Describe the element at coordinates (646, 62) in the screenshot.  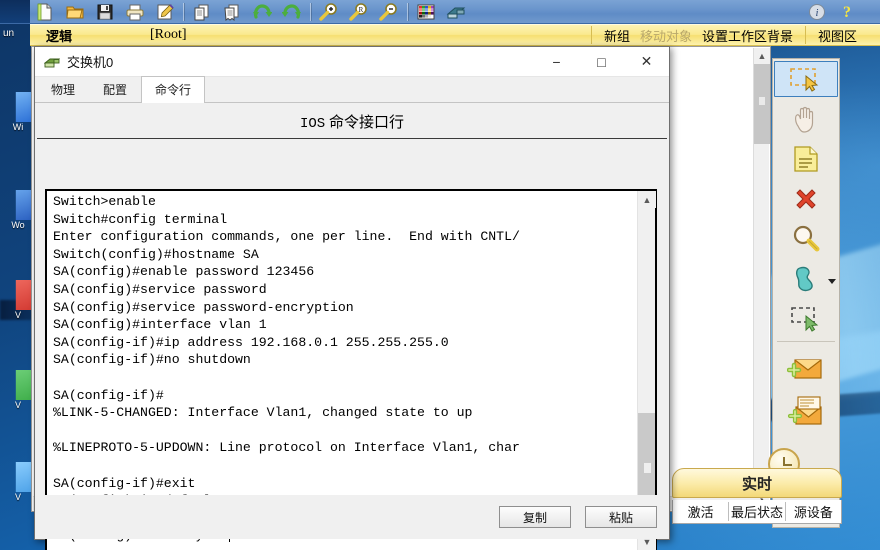
I see `close-button: ✕` at that location.